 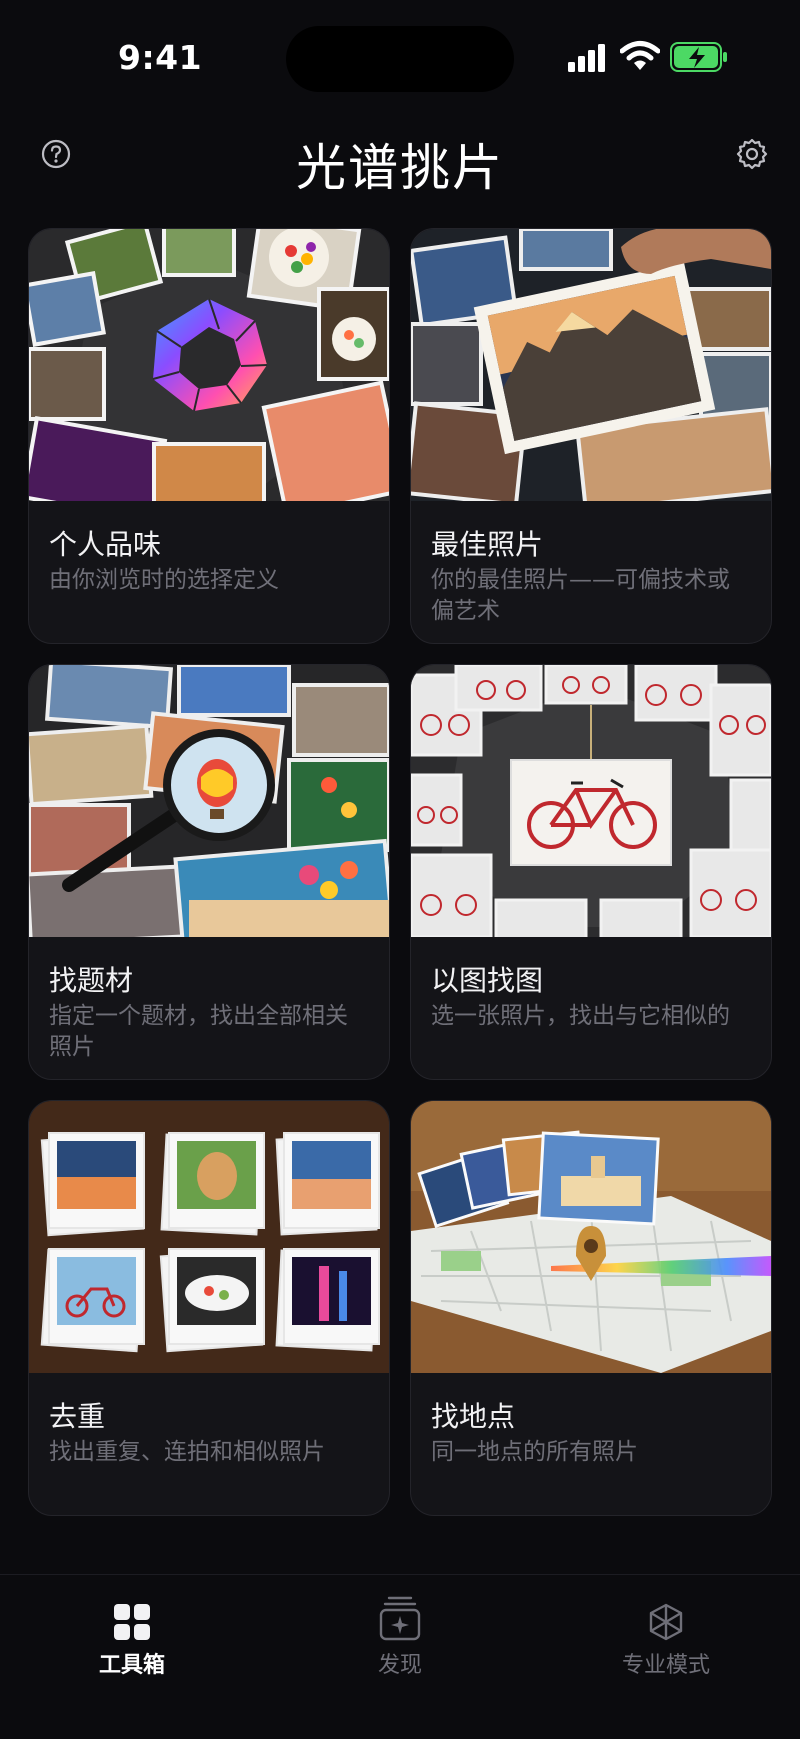 I want to click on dynamic-island, so click(x=400, y=59).